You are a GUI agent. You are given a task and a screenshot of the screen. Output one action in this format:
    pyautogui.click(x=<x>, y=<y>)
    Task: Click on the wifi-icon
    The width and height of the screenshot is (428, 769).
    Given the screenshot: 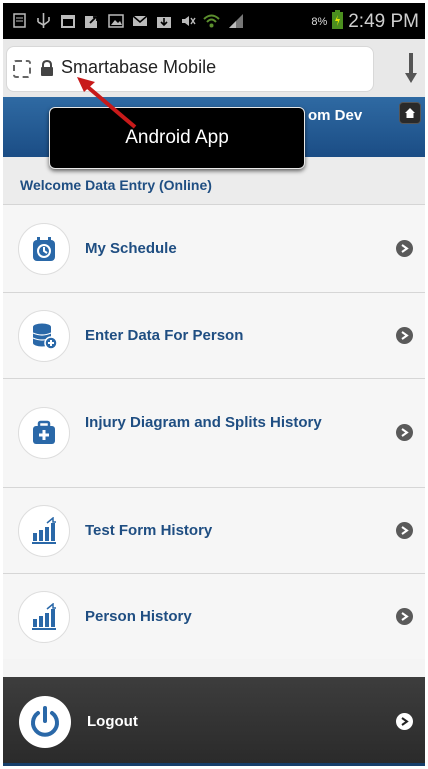 What is the action you would take?
    pyautogui.click(x=211, y=20)
    